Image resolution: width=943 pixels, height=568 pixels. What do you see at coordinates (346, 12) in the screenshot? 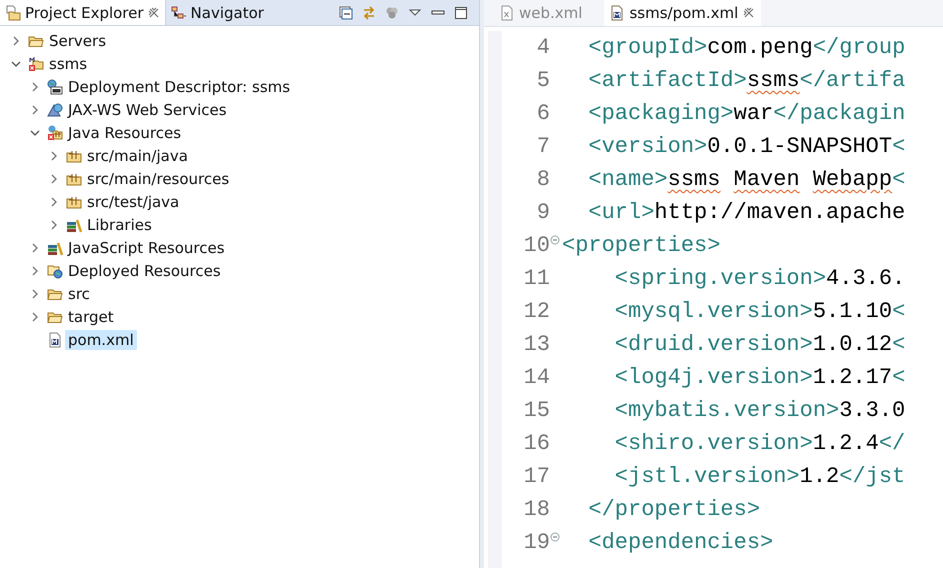
I see `collapse-all-icon` at bounding box center [346, 12].